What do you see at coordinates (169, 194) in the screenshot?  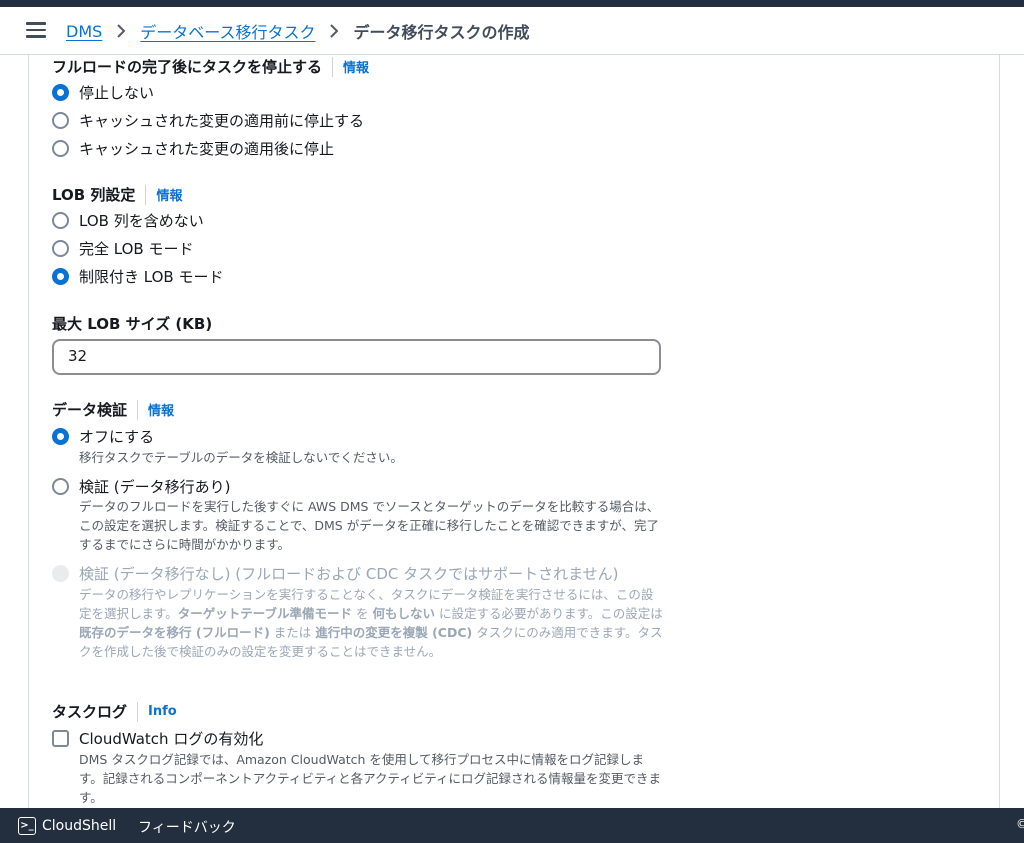 I see `lob-settings-info-link: 情報` at bounding box center [169, 194].